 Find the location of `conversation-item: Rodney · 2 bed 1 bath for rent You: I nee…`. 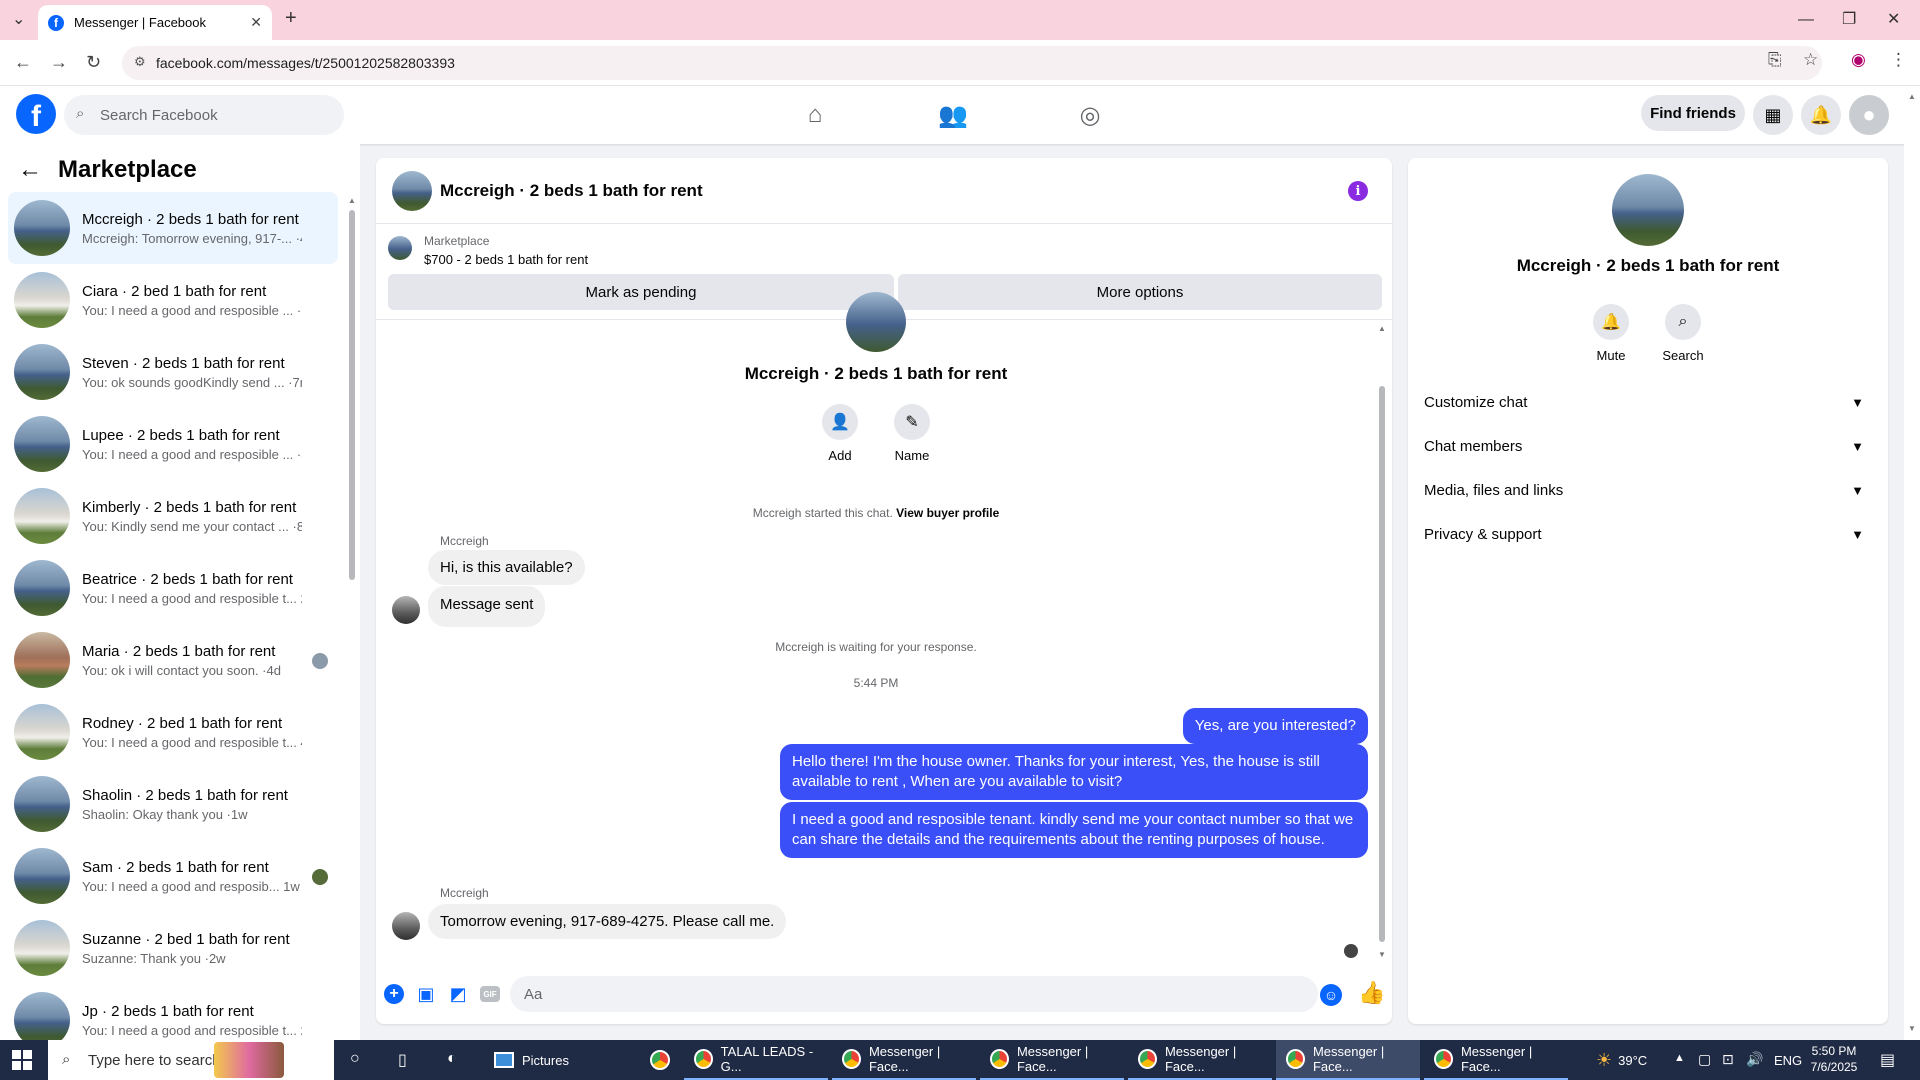

conversation-item: Rodney · 2 bed 1 bath for rent You: I nee… is located at coordinates (173, 732).